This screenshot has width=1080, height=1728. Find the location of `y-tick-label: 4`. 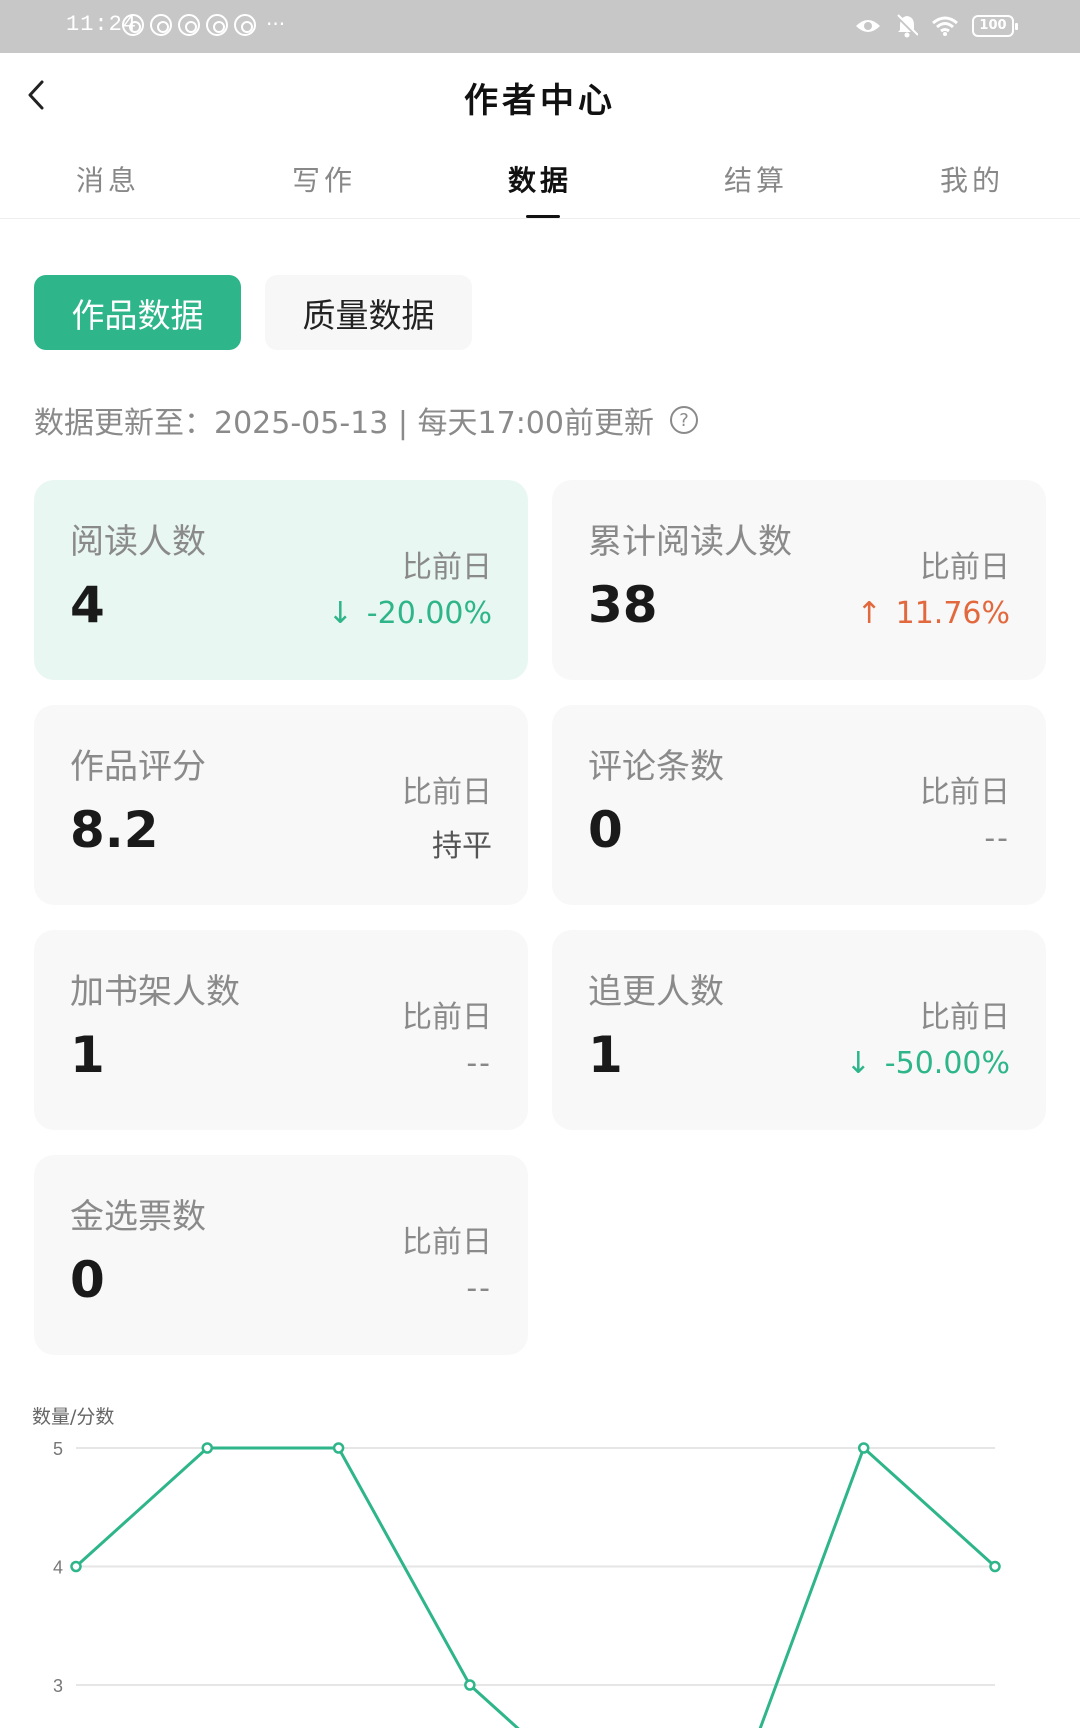

y-tick-label: 4 is located at coordinates (58, 1568).